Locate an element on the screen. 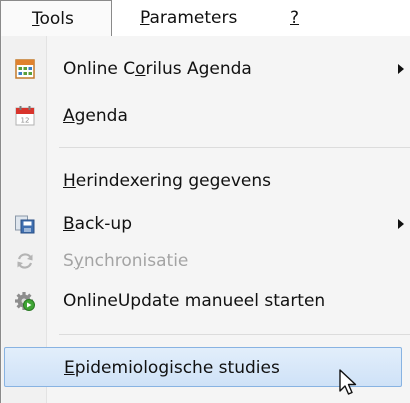  update-gear-icon is located at coordinates (25, 301).